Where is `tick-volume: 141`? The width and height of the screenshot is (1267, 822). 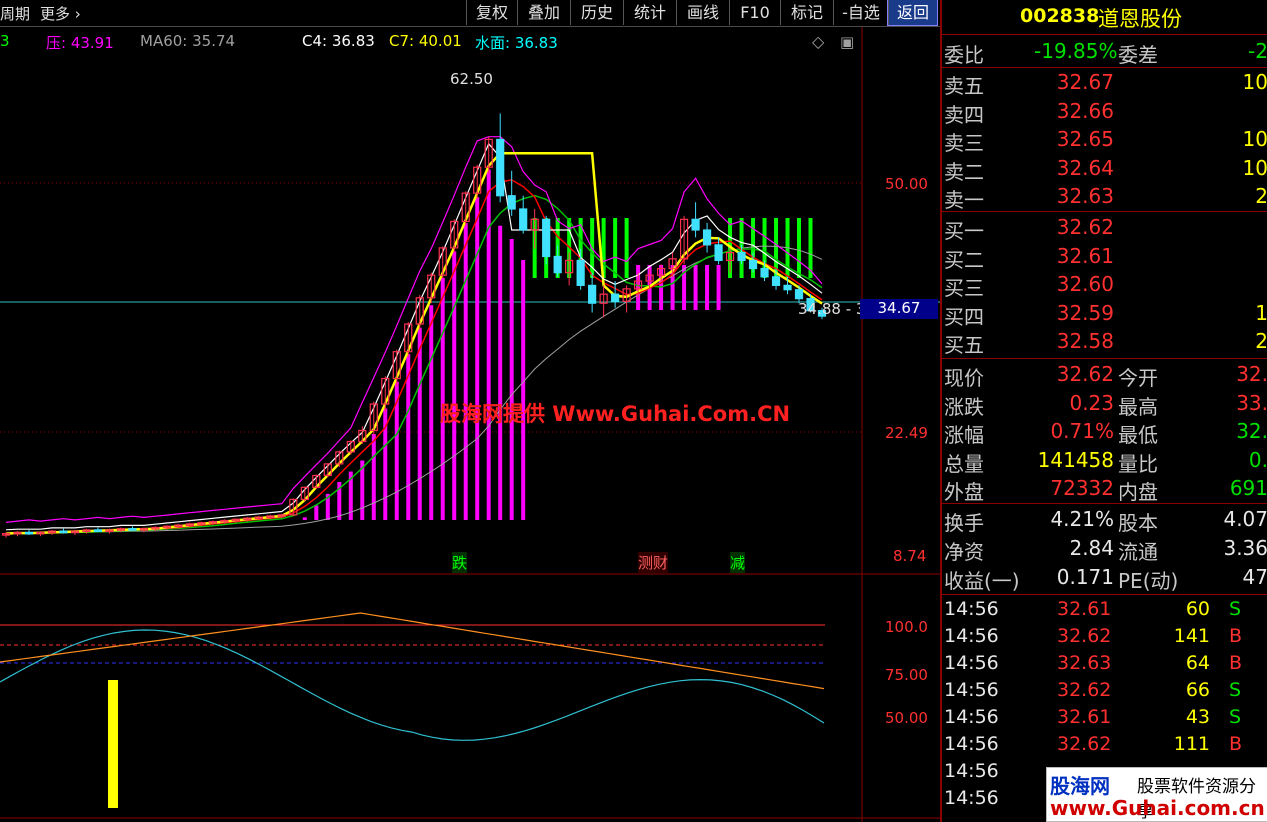 tick-volume: 141 is located at coordinates (1191, 636).